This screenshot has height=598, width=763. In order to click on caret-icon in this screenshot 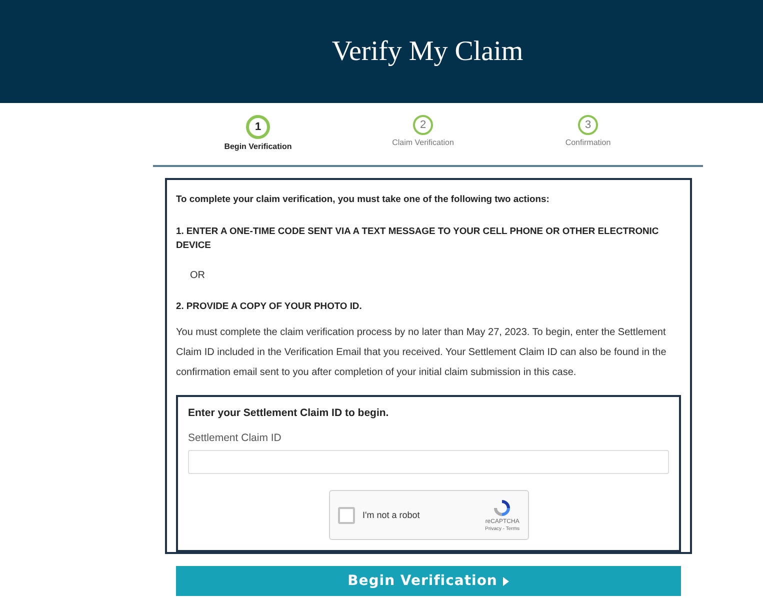, I will do `click(506, 581)`.